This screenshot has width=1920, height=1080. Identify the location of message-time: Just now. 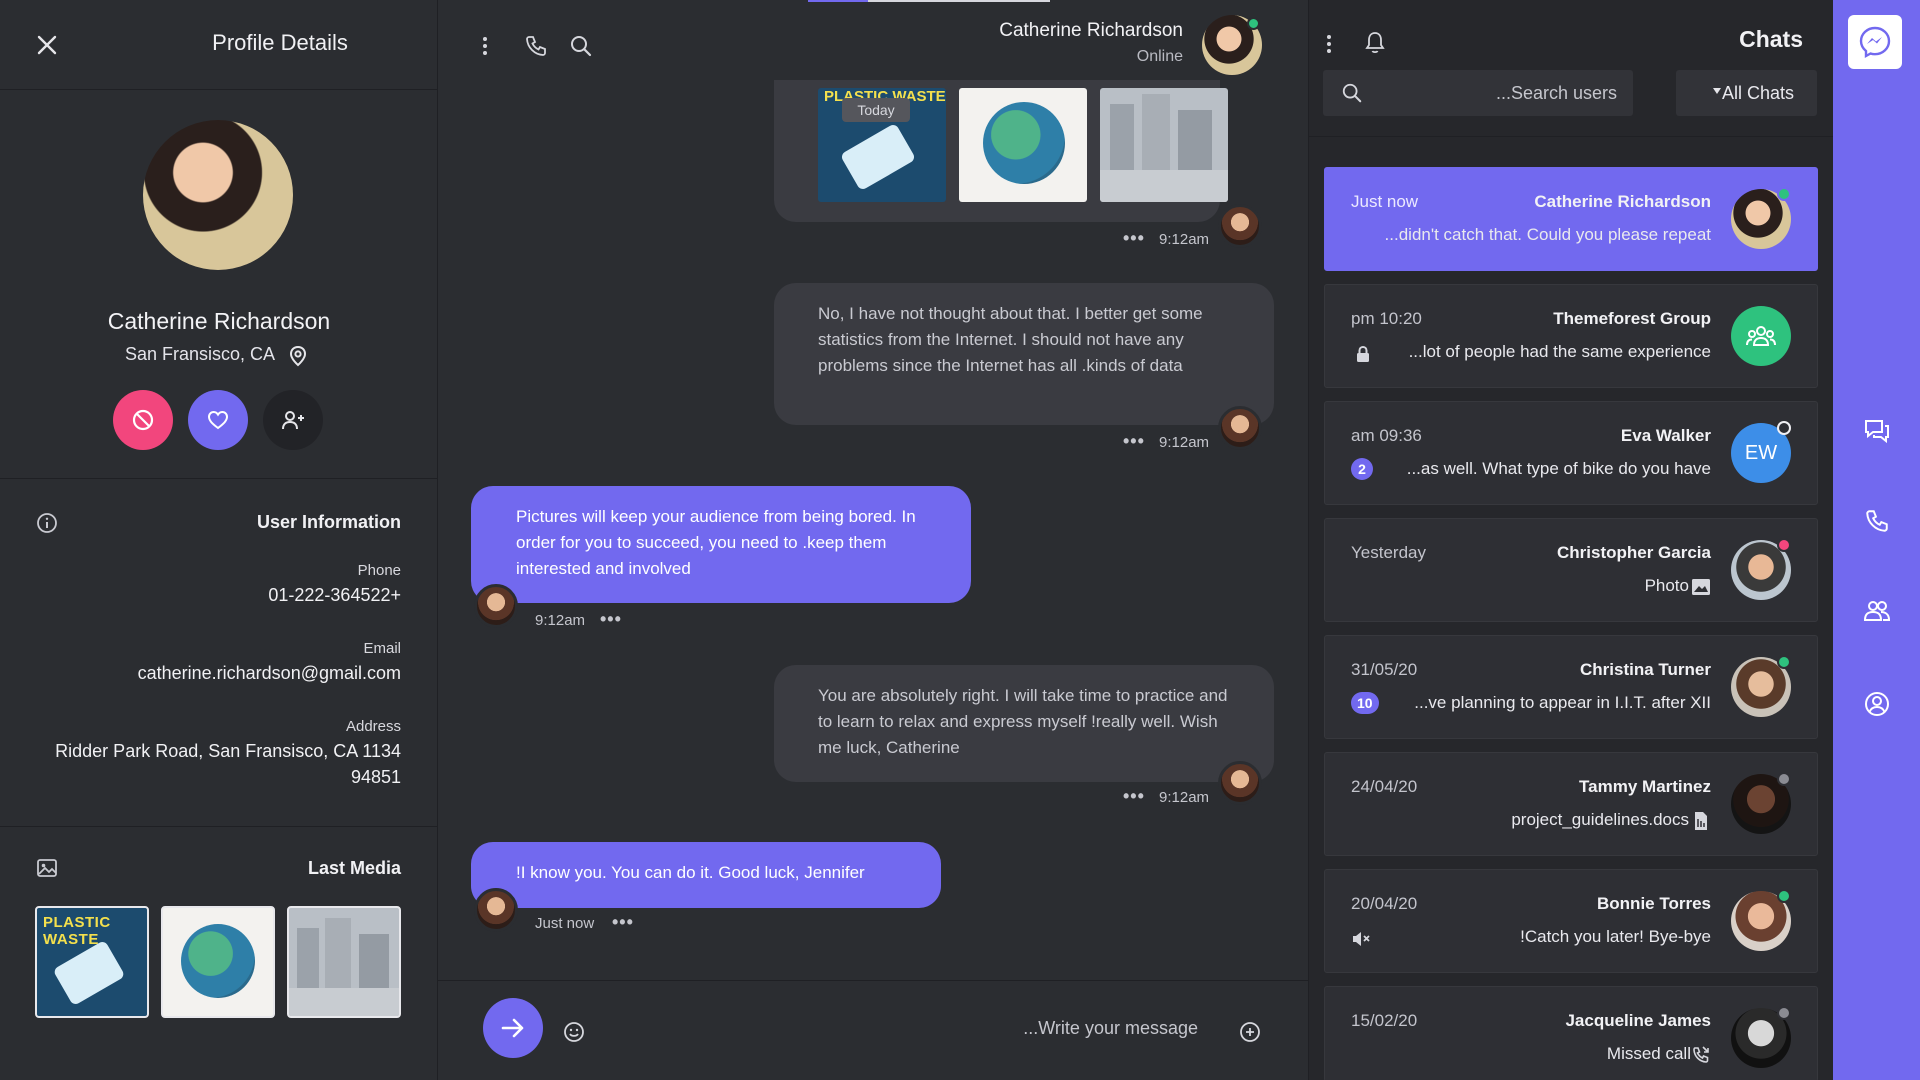
(565, 923).